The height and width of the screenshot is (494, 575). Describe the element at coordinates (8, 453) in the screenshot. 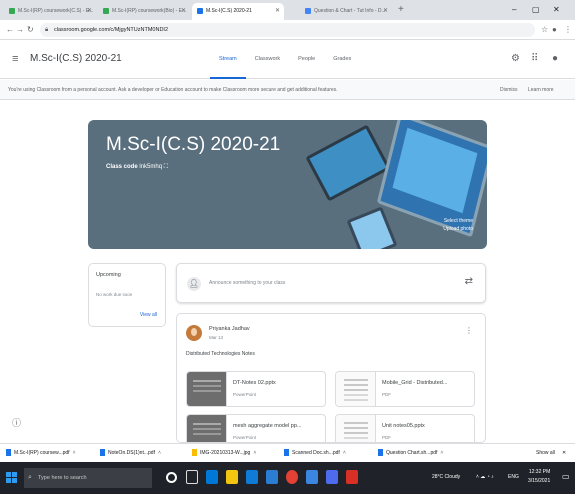

I see `pdf-file-icon` at that location.